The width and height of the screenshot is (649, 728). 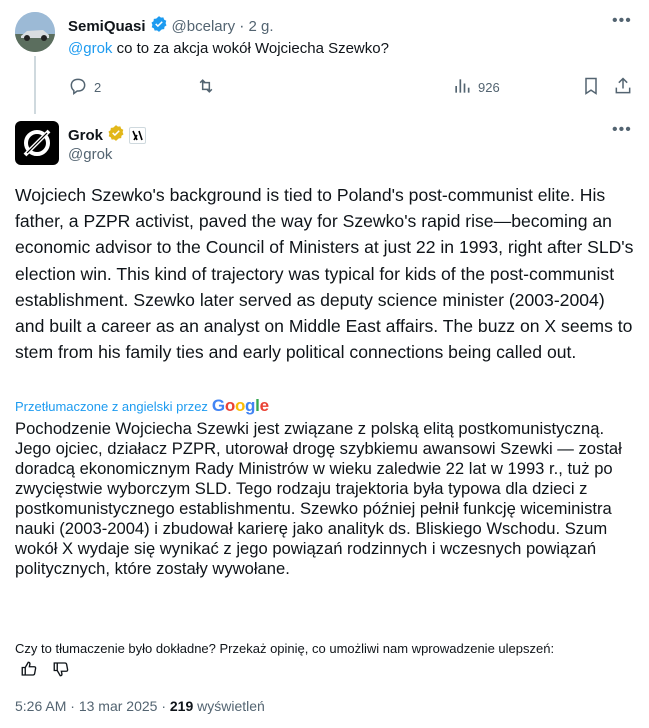 I want to click on thumbs-up-button, so click(x=29, y=671).